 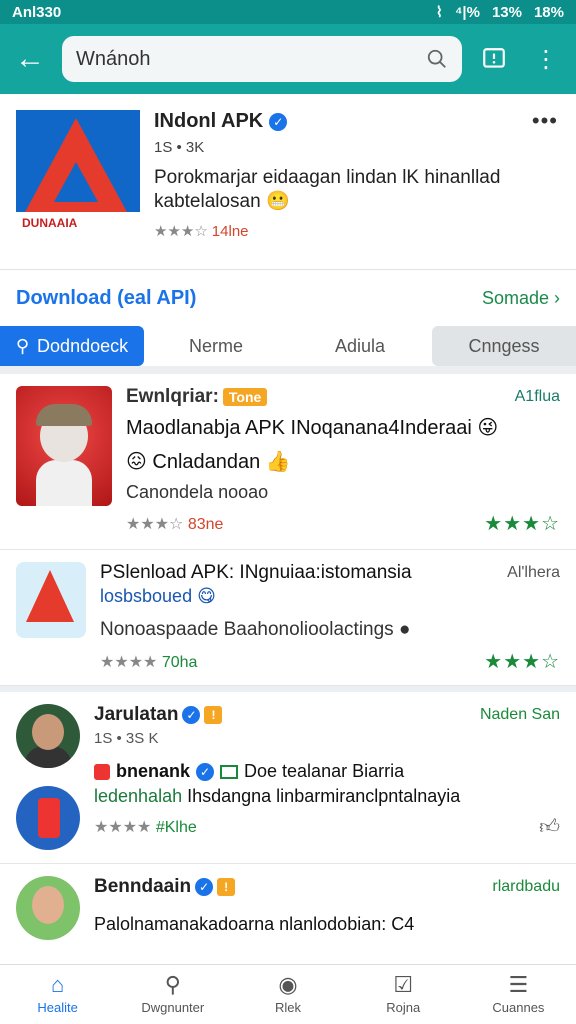 What do you see at coordinates (467, 12) in the screenshot?
I see `signal-text: ⁴|%` at bounding box center [467, 12].